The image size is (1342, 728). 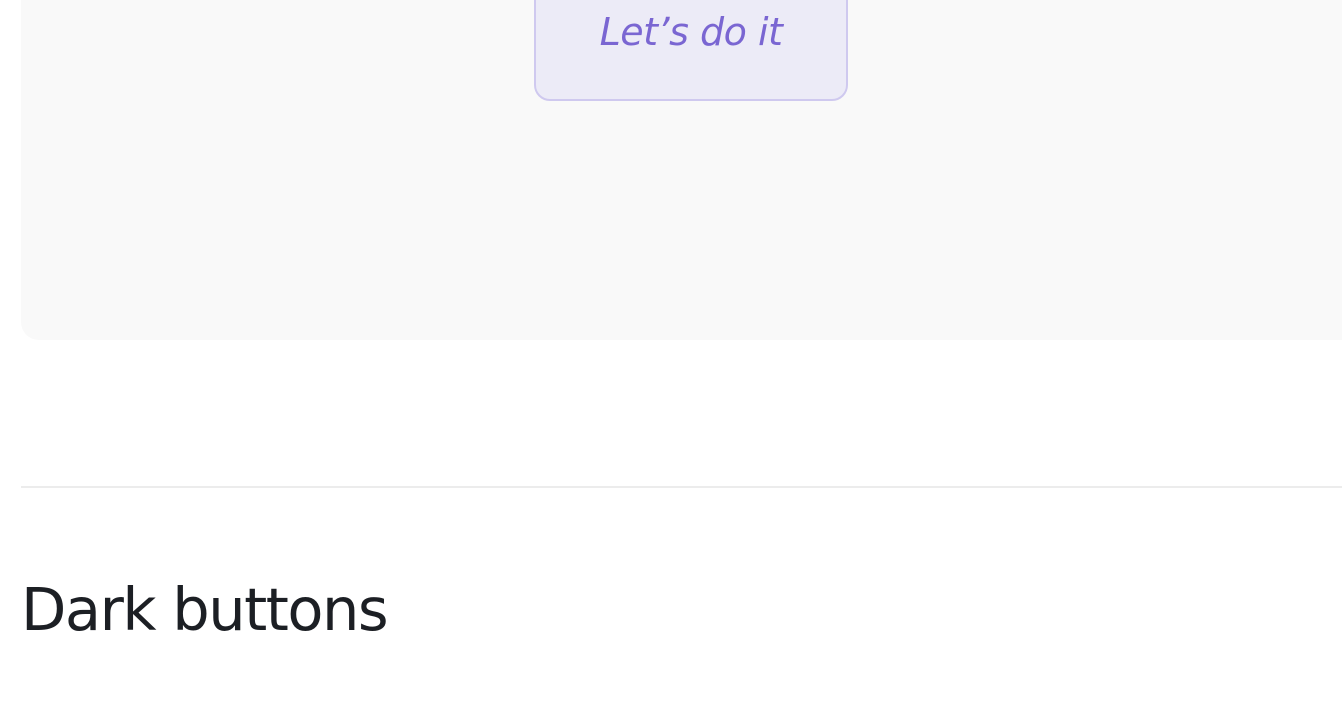 I want to click on lets-do-it-button-label: Let’s do it, so click(x=691, y=32).